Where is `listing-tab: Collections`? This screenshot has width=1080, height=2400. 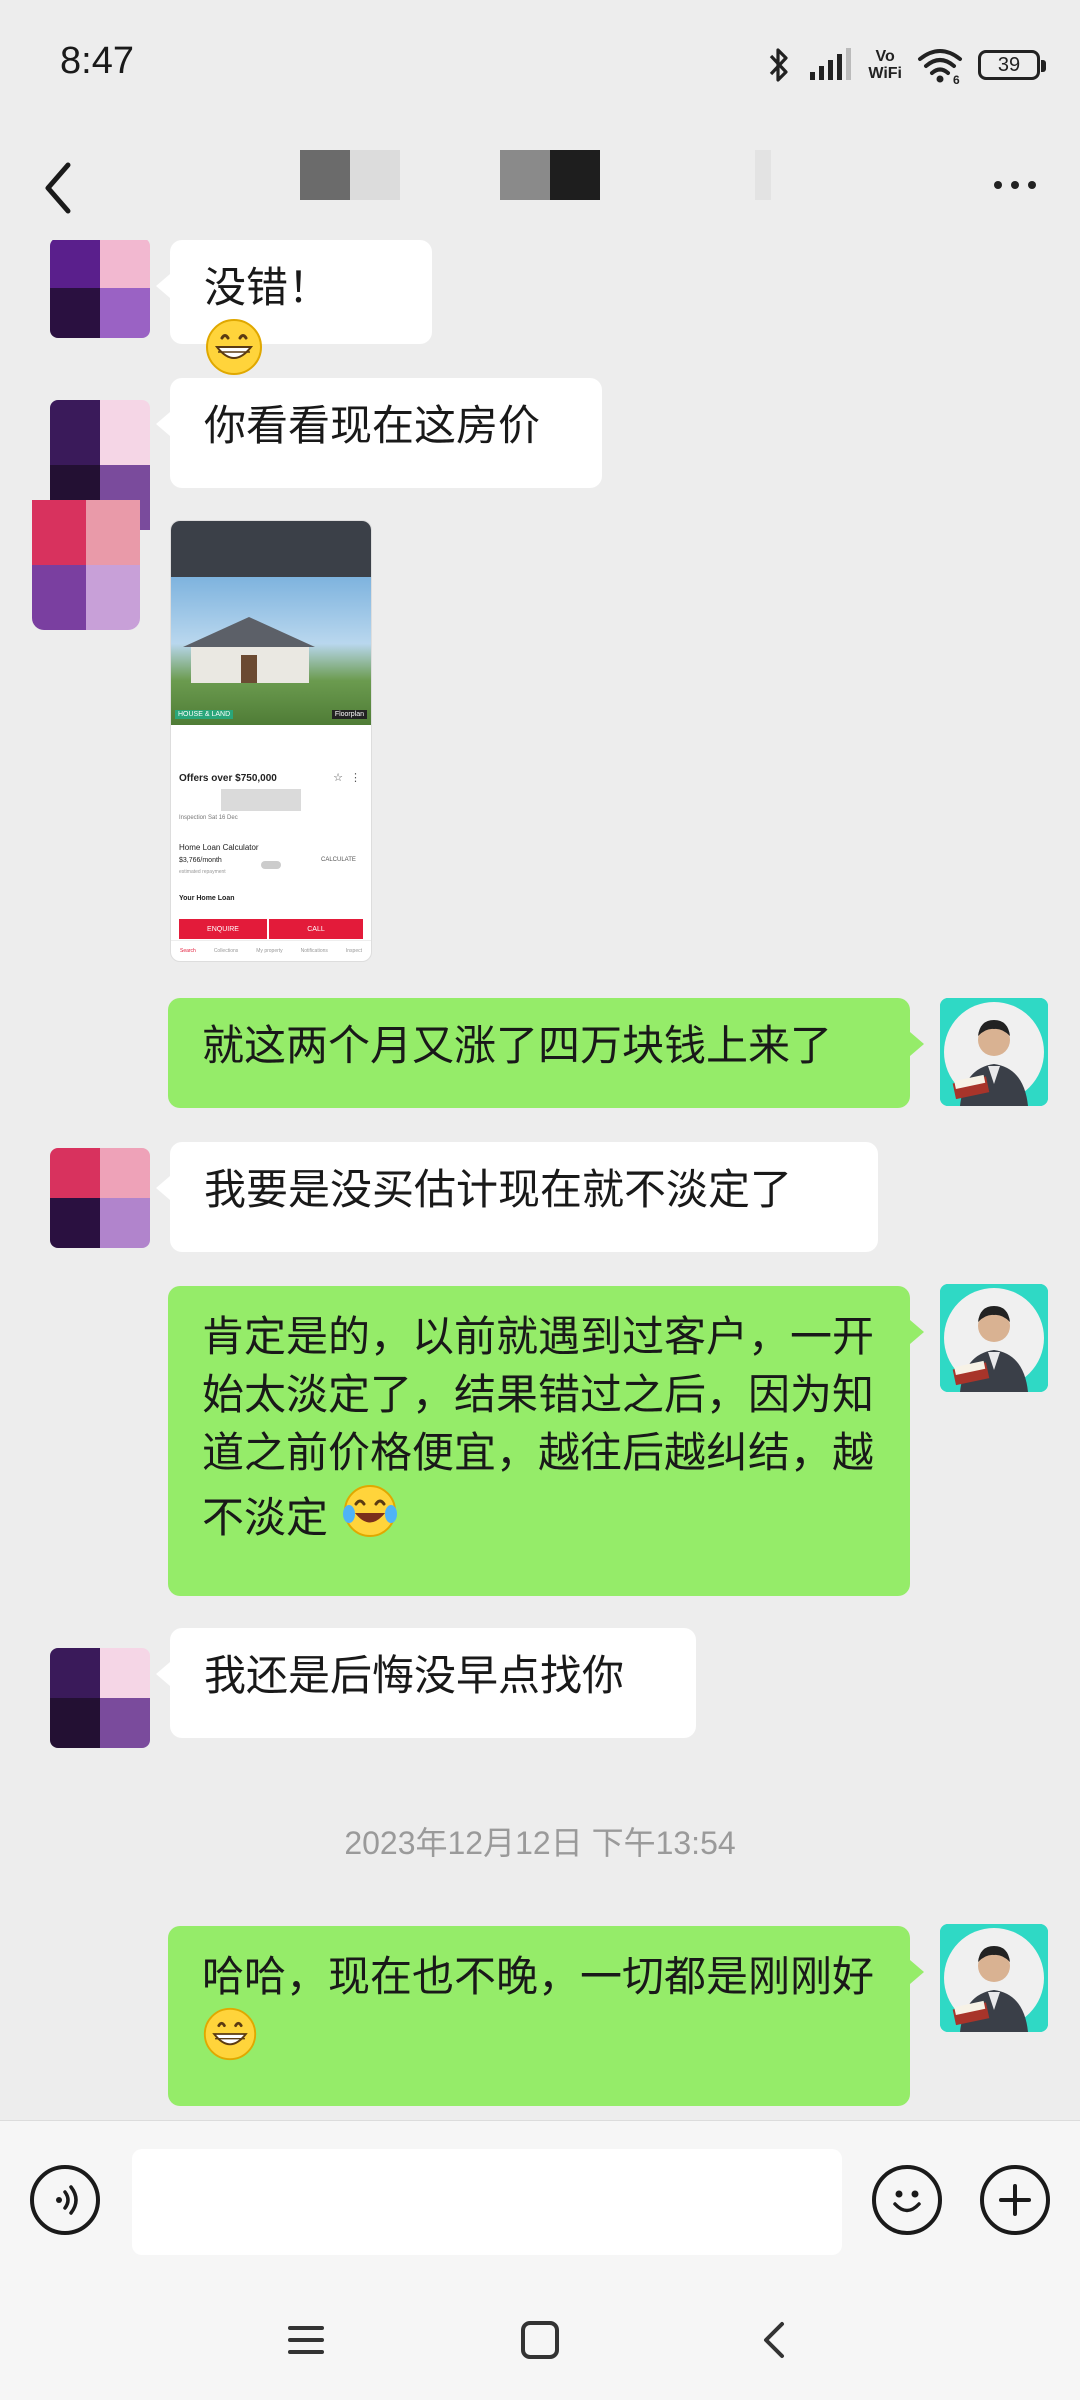 listing-tab: Collections is located at coordinates (226, 951).